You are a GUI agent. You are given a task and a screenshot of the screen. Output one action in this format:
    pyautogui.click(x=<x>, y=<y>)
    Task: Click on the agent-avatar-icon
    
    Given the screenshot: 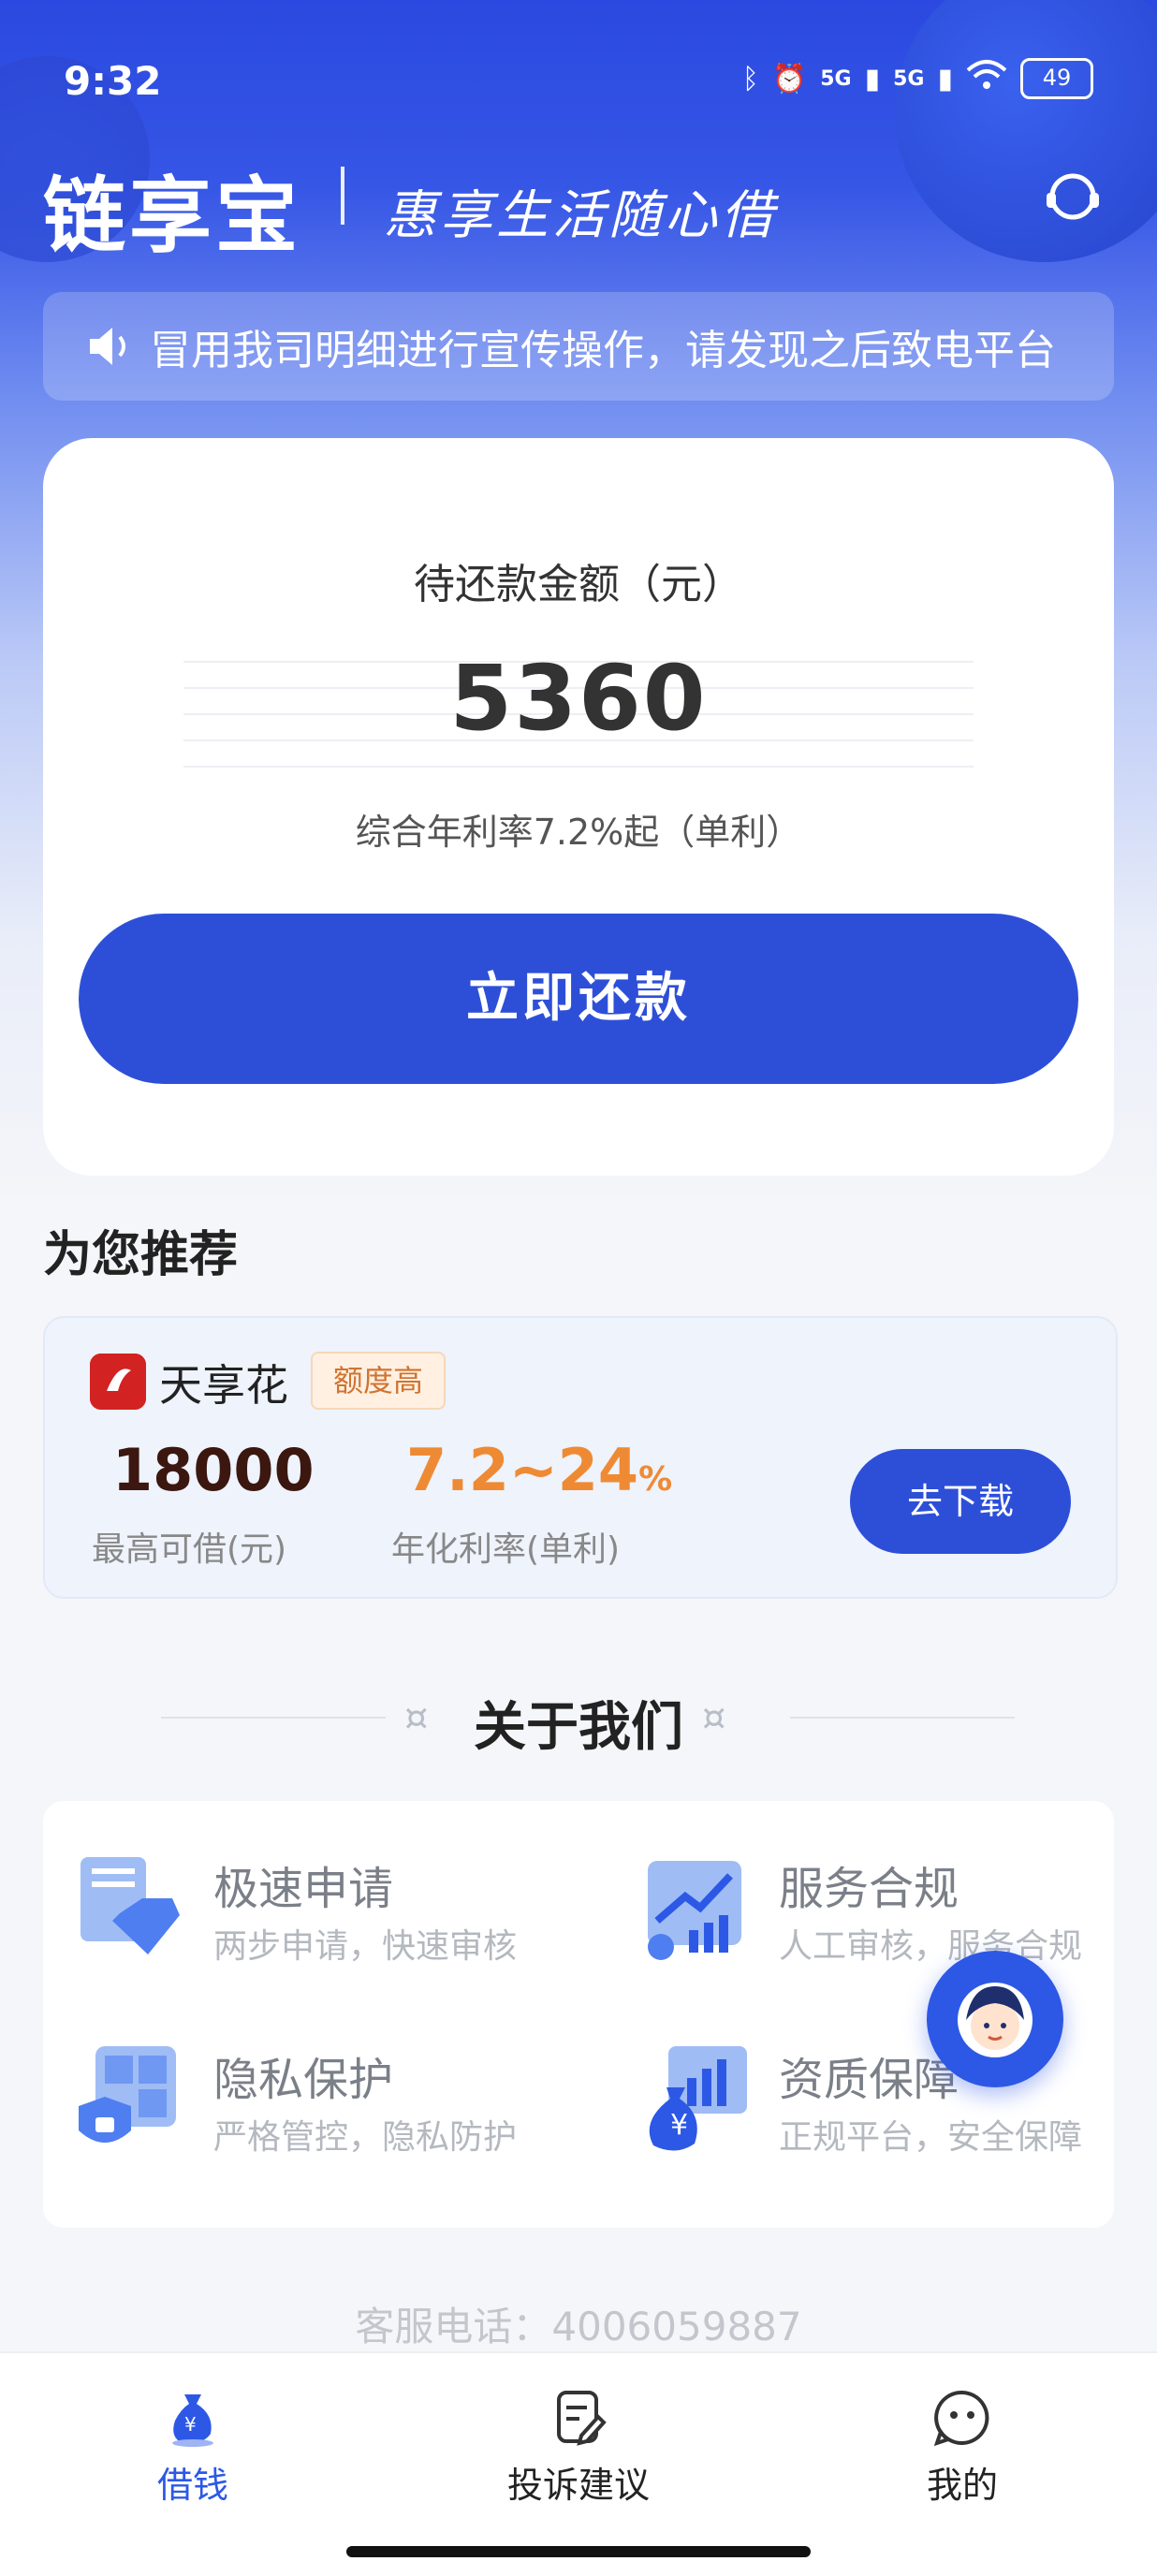 What is the action you would take?
    pyautogui.click(x=996, y=2020)
    